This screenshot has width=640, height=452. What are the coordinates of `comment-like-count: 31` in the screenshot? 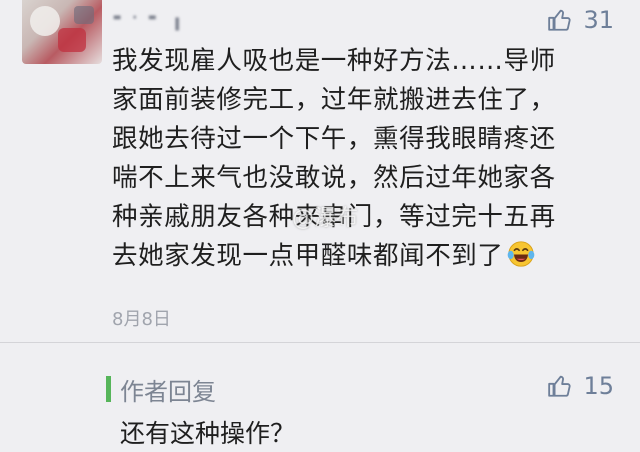 It's located at (598, 20).